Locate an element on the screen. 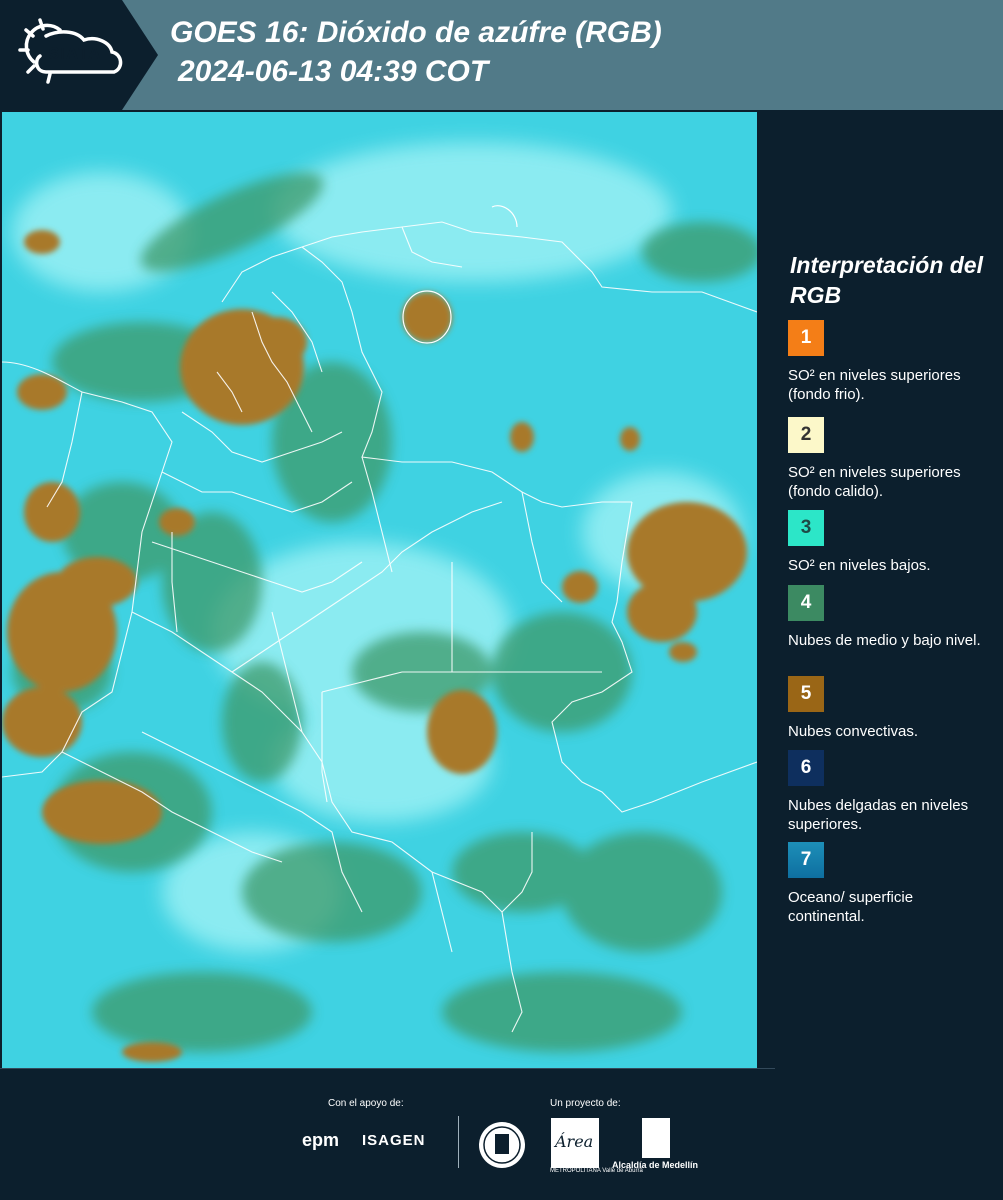 The height and width of the screenshot is (1200, 1003). legend-swatch: 3 is located at coordinates (806, 528).